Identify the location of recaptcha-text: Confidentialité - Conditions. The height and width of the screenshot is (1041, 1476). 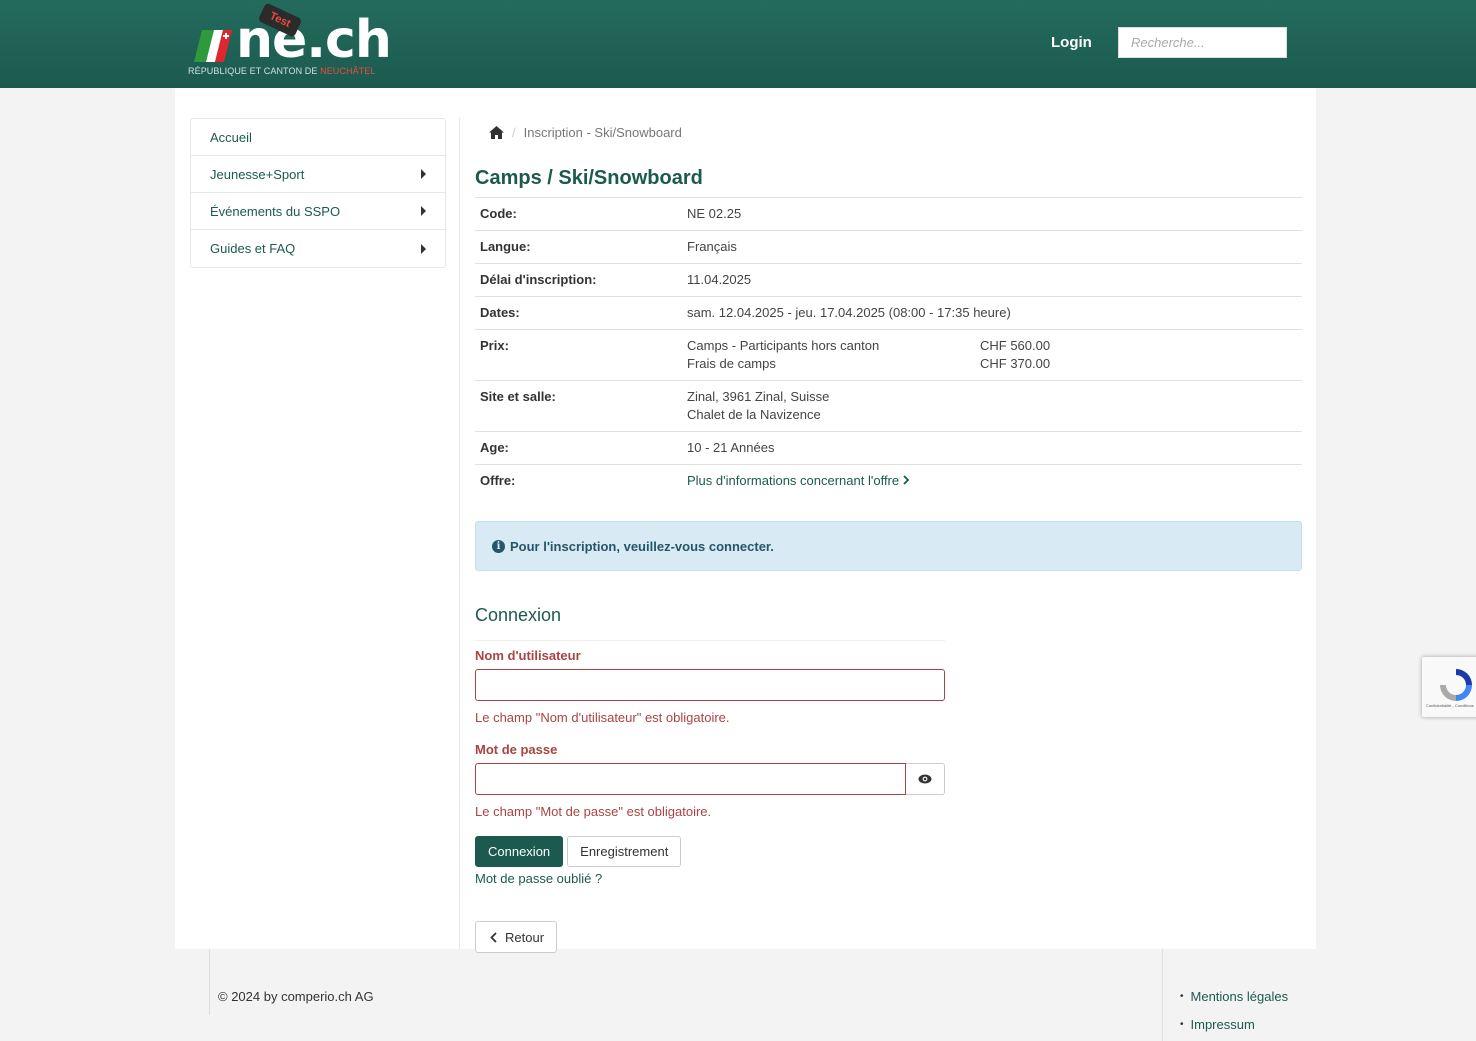
(1450, 705).